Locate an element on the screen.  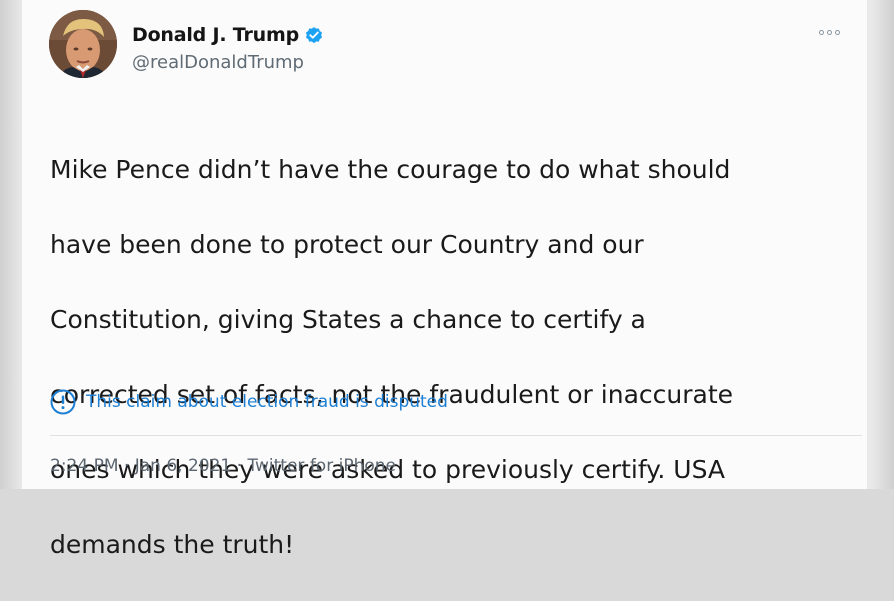
tweet-source: Twitter for iPhone is located at coordinates (321, 466).